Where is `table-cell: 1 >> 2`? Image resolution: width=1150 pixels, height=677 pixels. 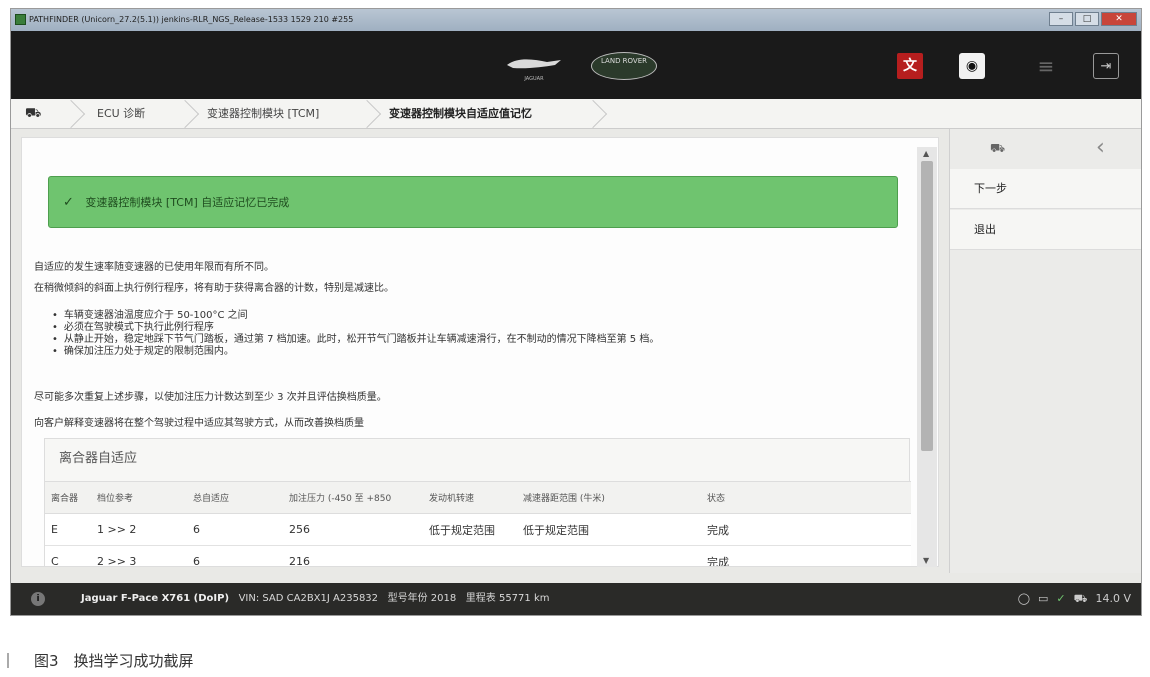 table-cell: 1 >> 2 is located at coordinates (139, 529).